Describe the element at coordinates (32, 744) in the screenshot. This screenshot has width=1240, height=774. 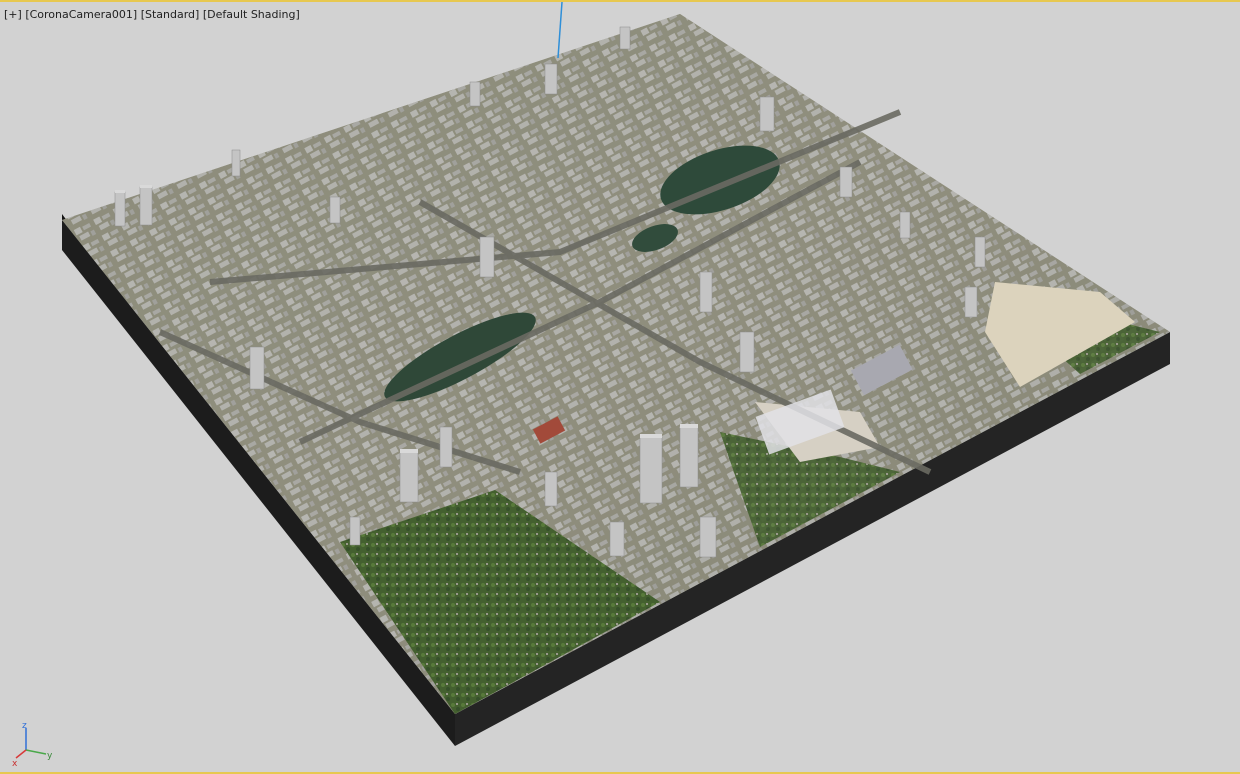
I see `axis-tripod-icon: z y x` at that location.